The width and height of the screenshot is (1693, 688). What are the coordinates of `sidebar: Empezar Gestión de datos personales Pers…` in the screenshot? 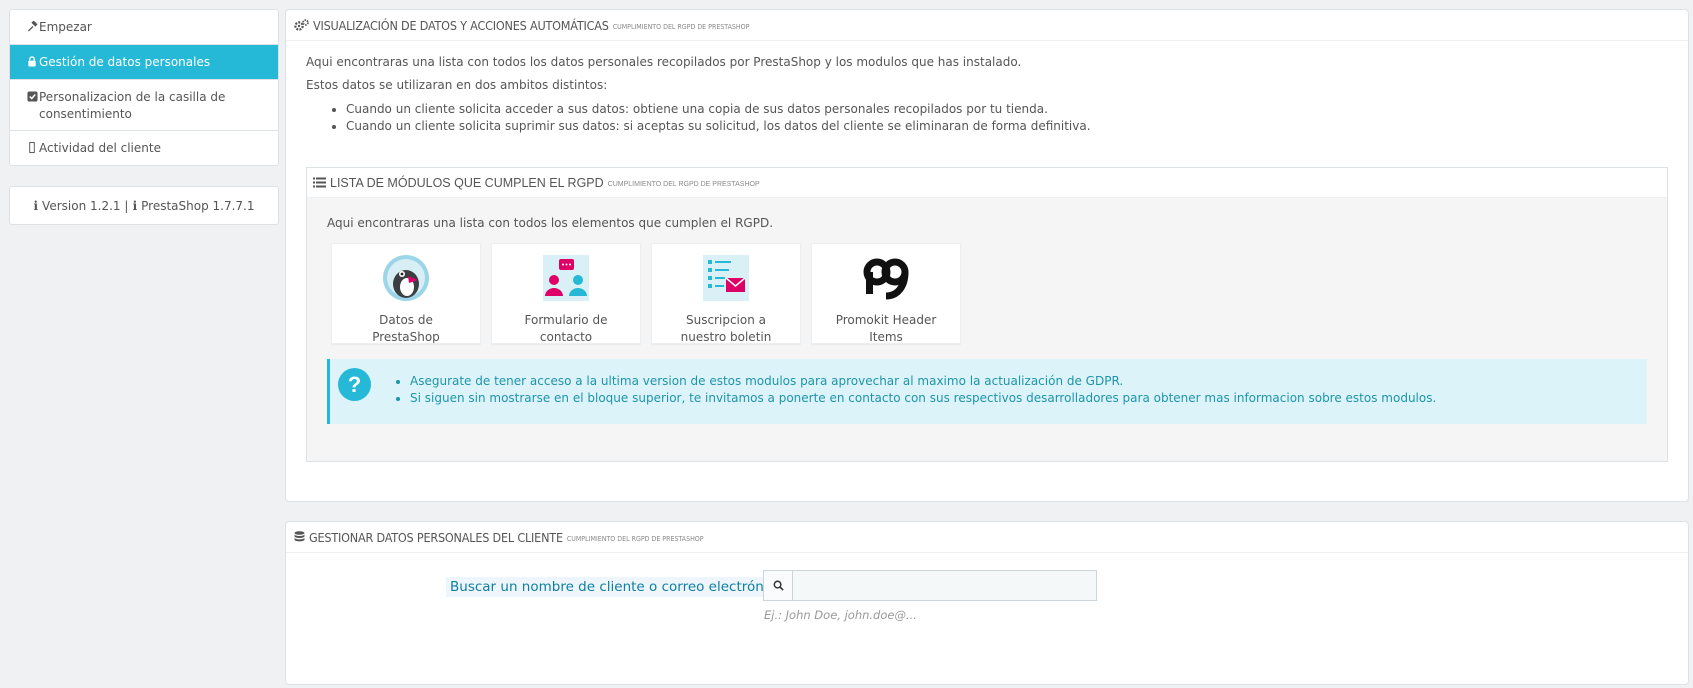 It's located at (144, 117).